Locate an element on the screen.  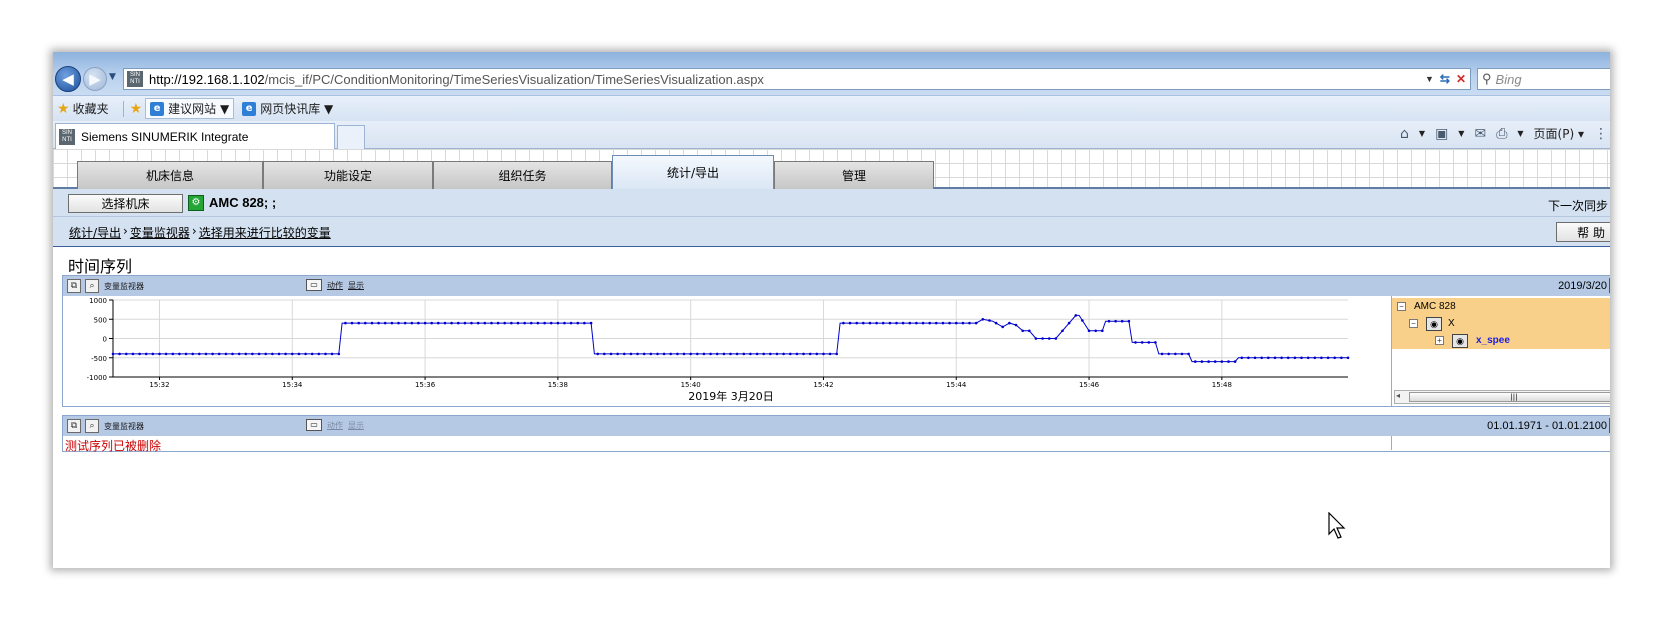
select-machine-button: 选择机床 is located at coordinates (125, 203).